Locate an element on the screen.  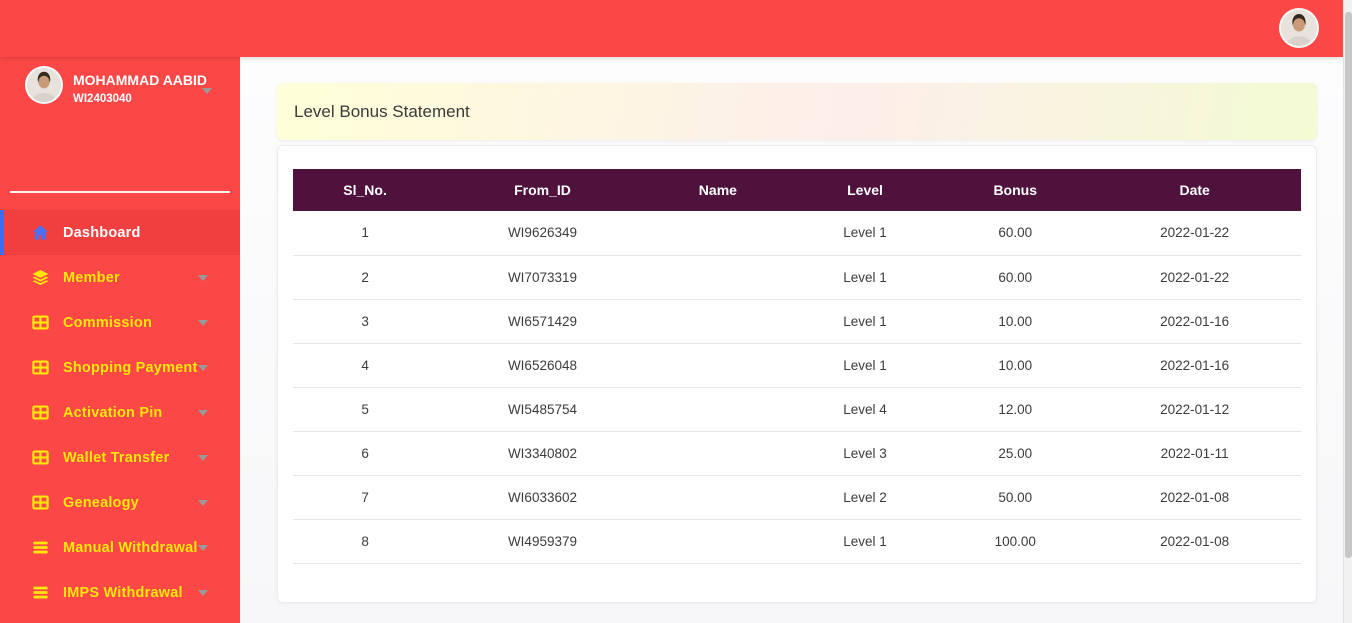
sidebar-item-member: Member is located at coordinates (120, 277).